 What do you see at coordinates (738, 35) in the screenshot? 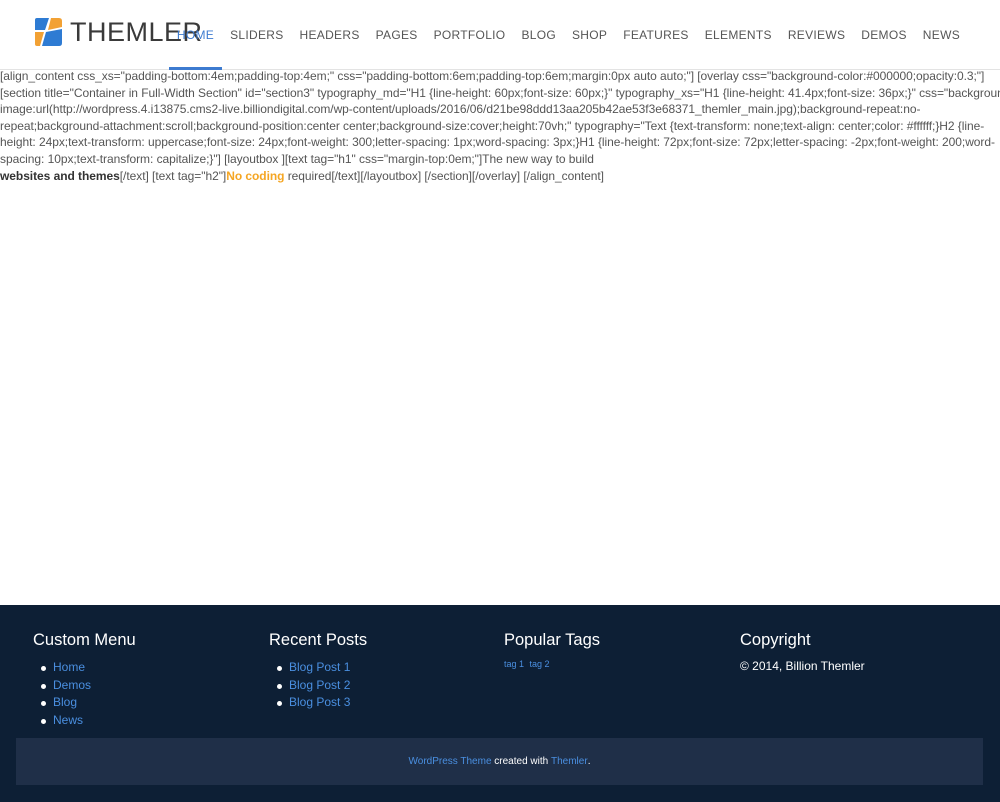
I see `nav-item-elements: ELEMENTS` at bounding box center [738, 35].